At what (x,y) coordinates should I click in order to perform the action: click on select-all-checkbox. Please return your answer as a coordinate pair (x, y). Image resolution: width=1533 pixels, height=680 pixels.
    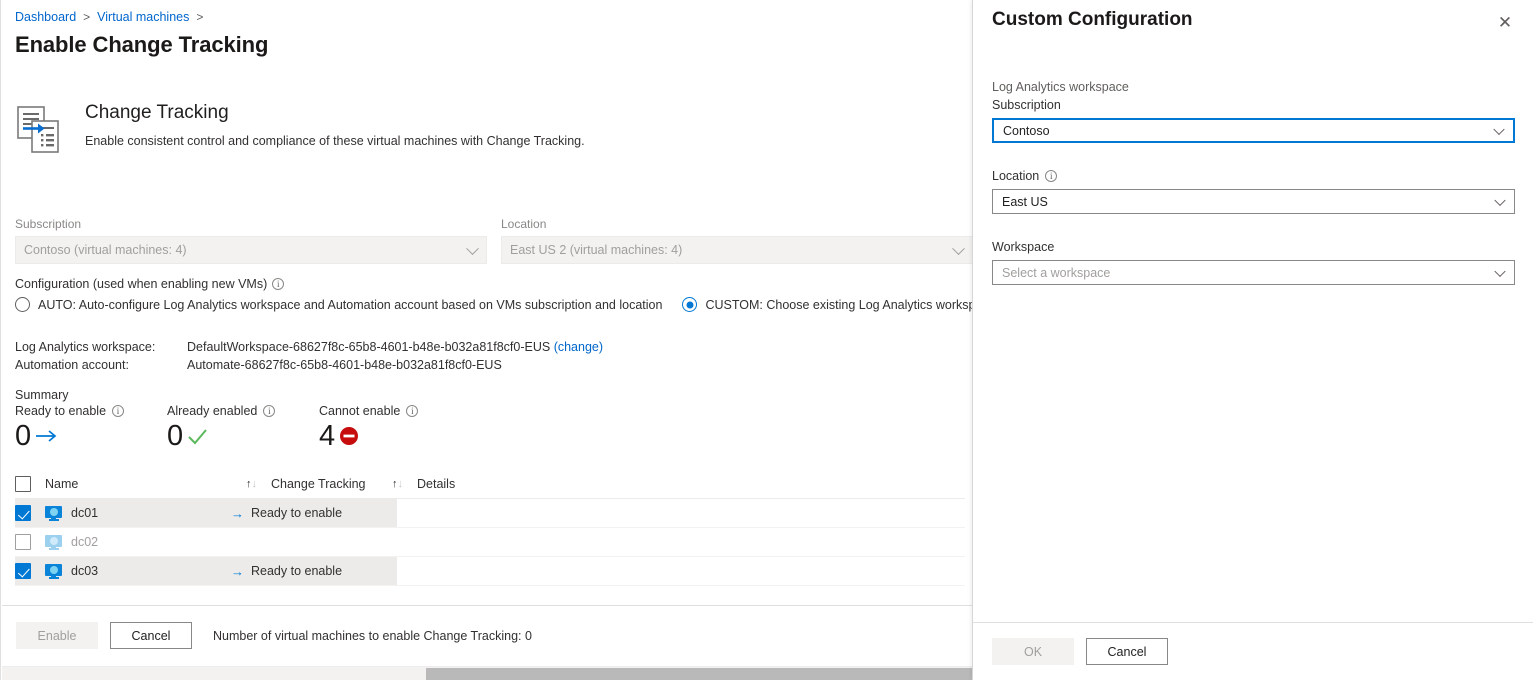
    Looking at the image, I should click on (23, 484).